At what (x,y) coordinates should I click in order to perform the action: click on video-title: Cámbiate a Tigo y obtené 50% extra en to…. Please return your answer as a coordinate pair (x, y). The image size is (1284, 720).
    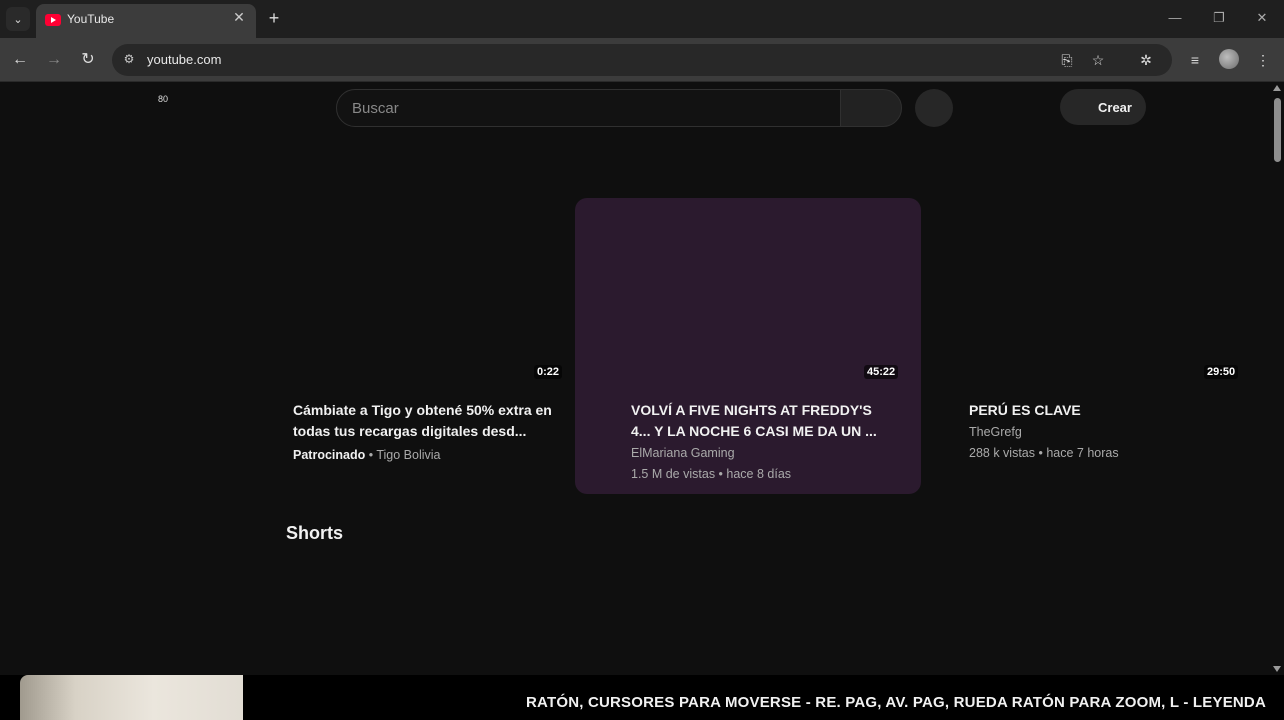
    Looking at the image, I should click on (423, 421).